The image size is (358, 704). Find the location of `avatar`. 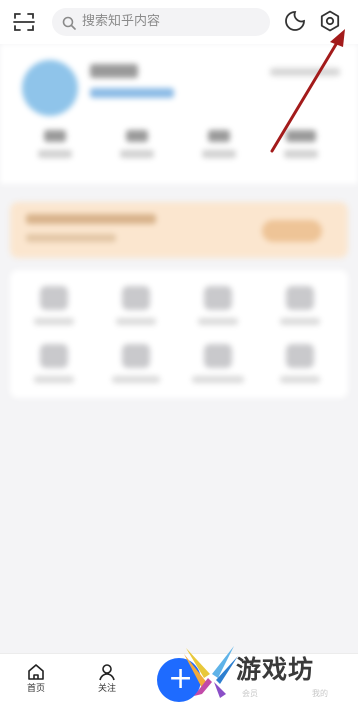

avatar is located at coordinates (50, 88).